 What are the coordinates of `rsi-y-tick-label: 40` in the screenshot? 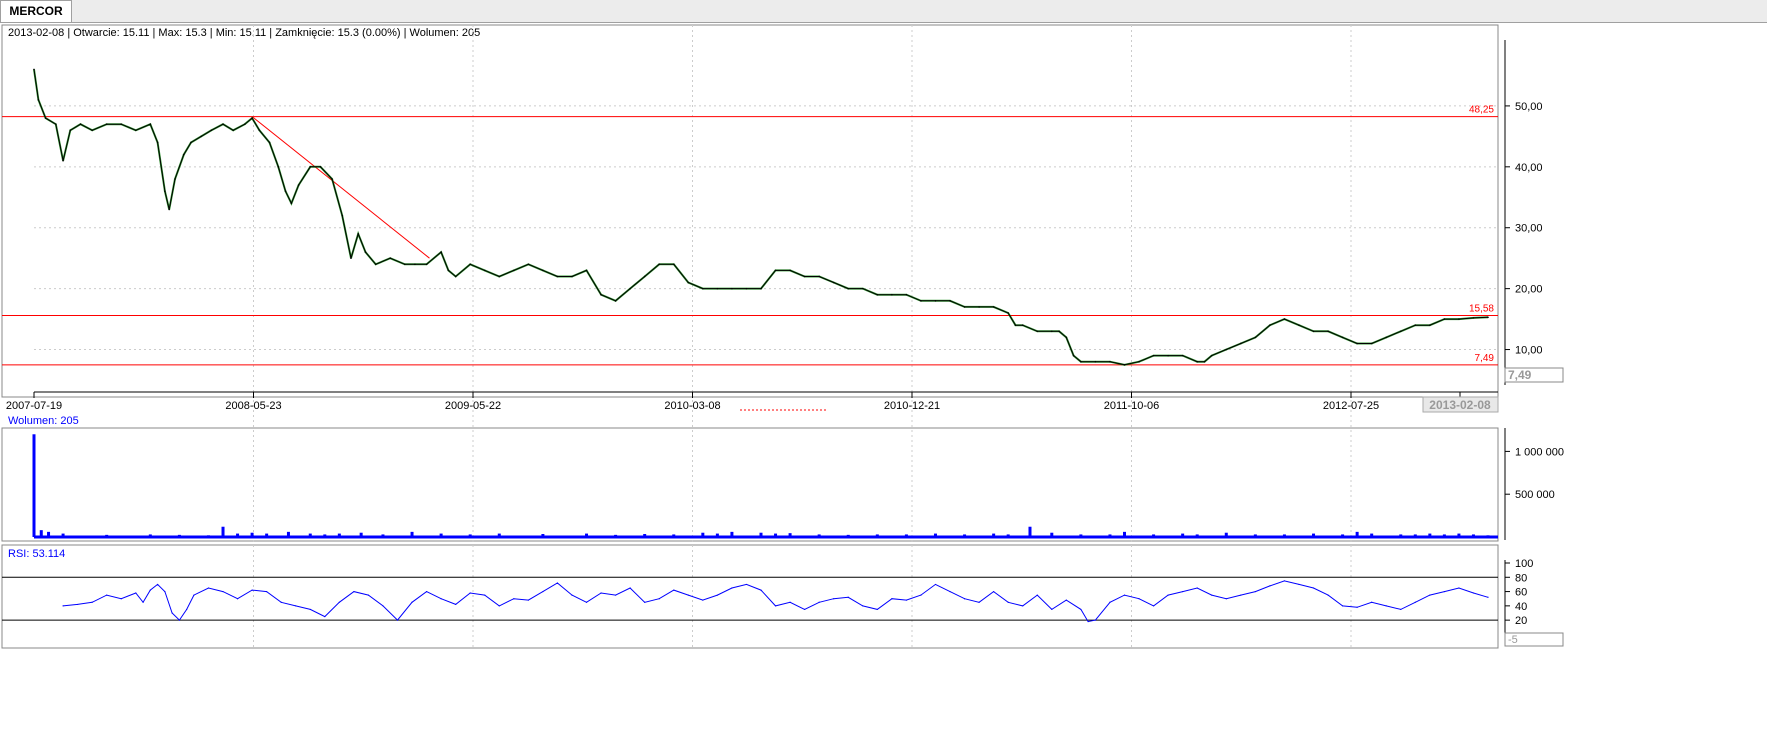 It's located at (1521, 607).